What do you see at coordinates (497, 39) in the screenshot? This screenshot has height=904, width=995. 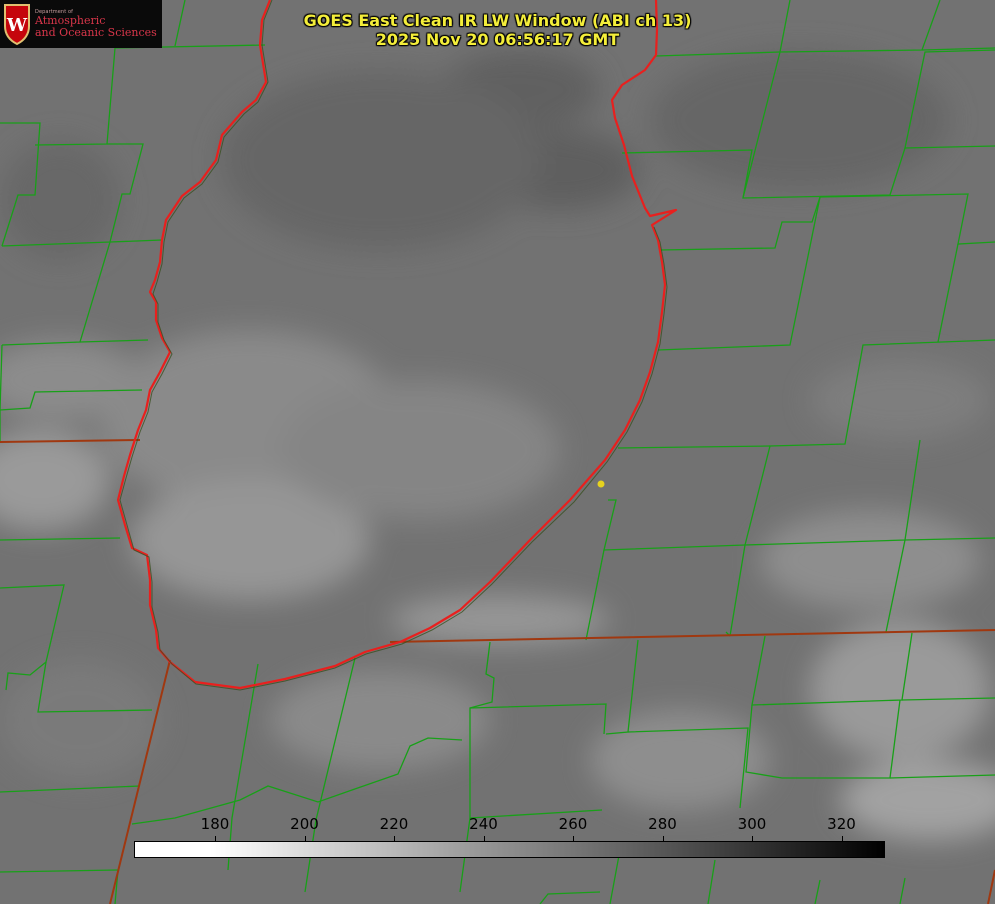 I see `title-line2: 2025 Nov 20 06:56:17 GMT` at bounding box center [497, 39].